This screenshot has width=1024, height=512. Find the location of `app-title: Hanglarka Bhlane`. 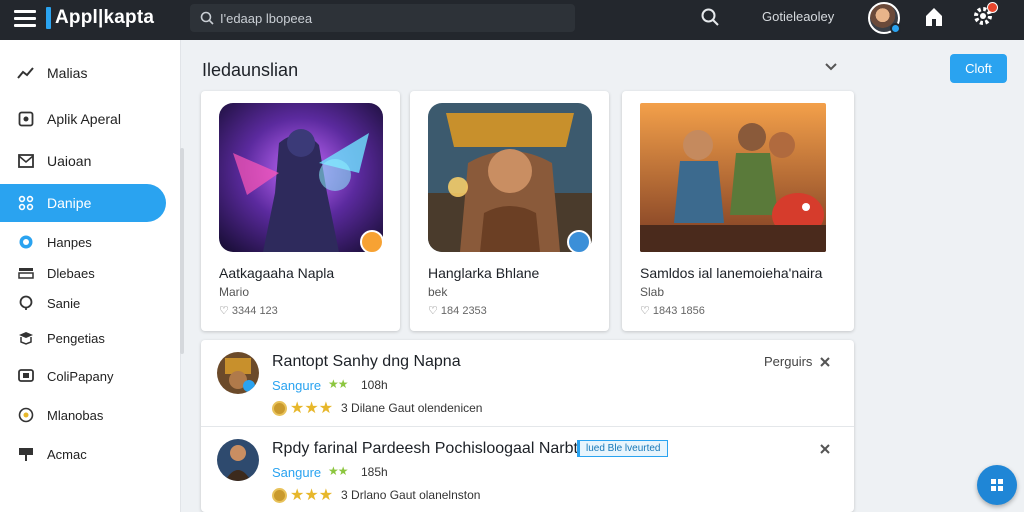

app-title: Hanglarka Bhlane is located at coordinates (484, 273).